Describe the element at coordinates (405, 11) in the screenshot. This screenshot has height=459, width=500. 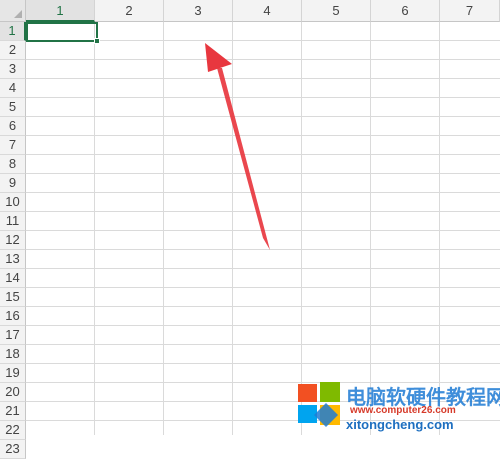
I see `column-header-6: 6` at that location.